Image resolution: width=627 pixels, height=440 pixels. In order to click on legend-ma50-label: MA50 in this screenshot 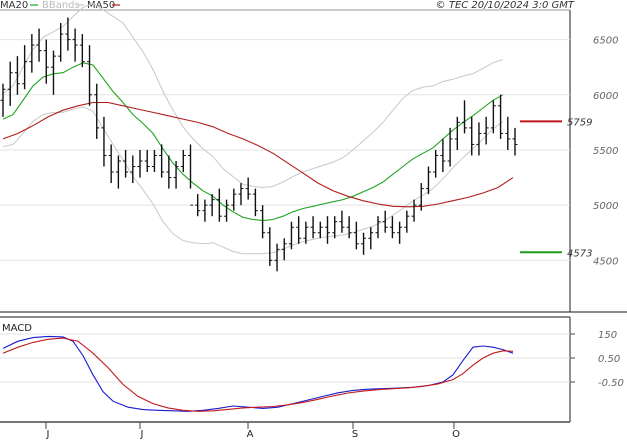, I will do `click(101, 5)`.